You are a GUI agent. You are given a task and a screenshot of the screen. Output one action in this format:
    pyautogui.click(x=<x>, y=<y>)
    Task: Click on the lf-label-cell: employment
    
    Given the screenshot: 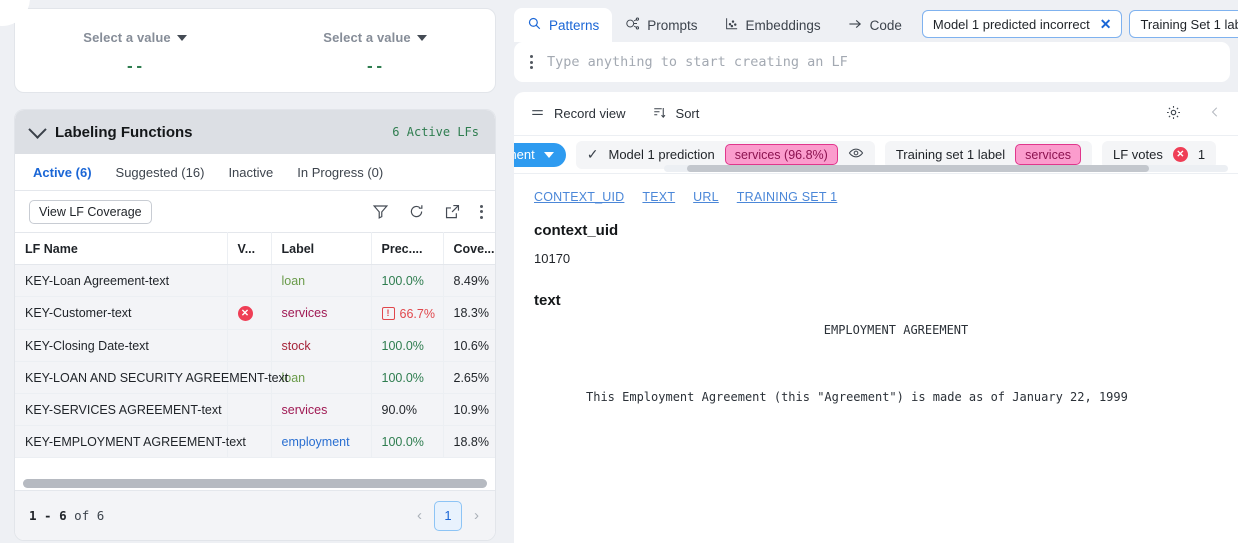 What is the action you would take?
    pyautogui.click(x=321, y=441)
    